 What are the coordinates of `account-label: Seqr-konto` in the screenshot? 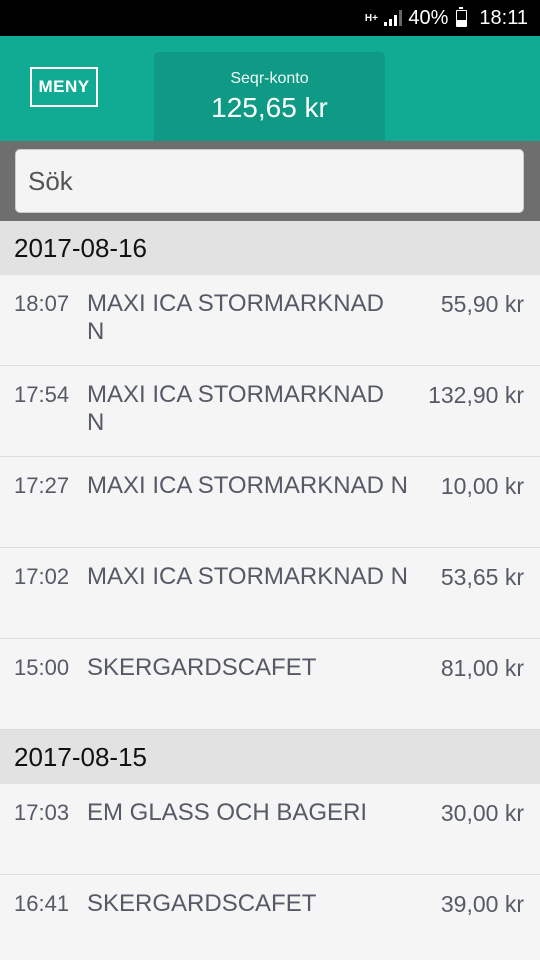 It's located at (269, 78).